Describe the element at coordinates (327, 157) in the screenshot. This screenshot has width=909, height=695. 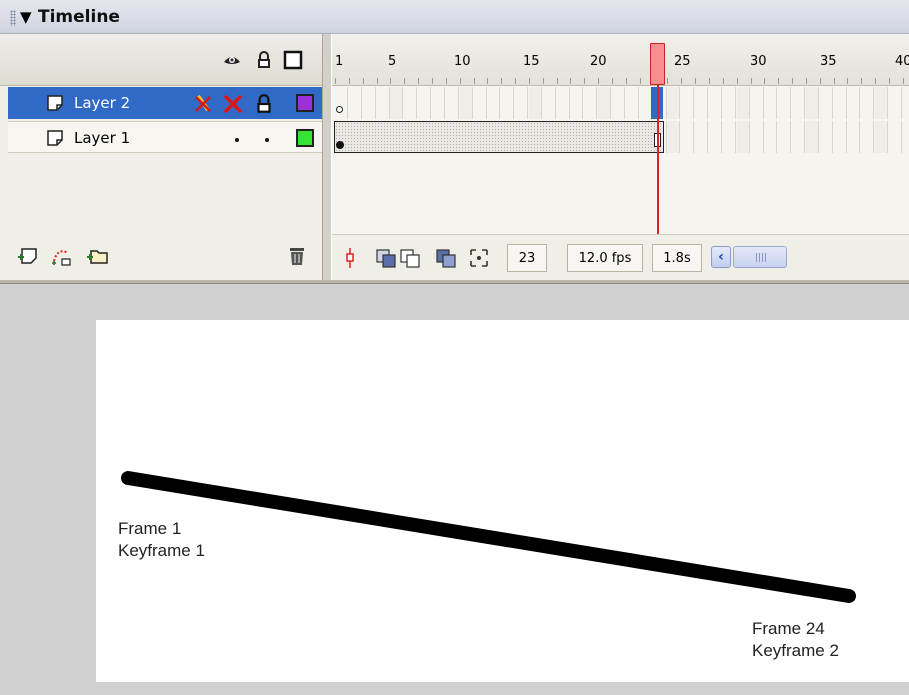
I see `panel-splitter` at that location.